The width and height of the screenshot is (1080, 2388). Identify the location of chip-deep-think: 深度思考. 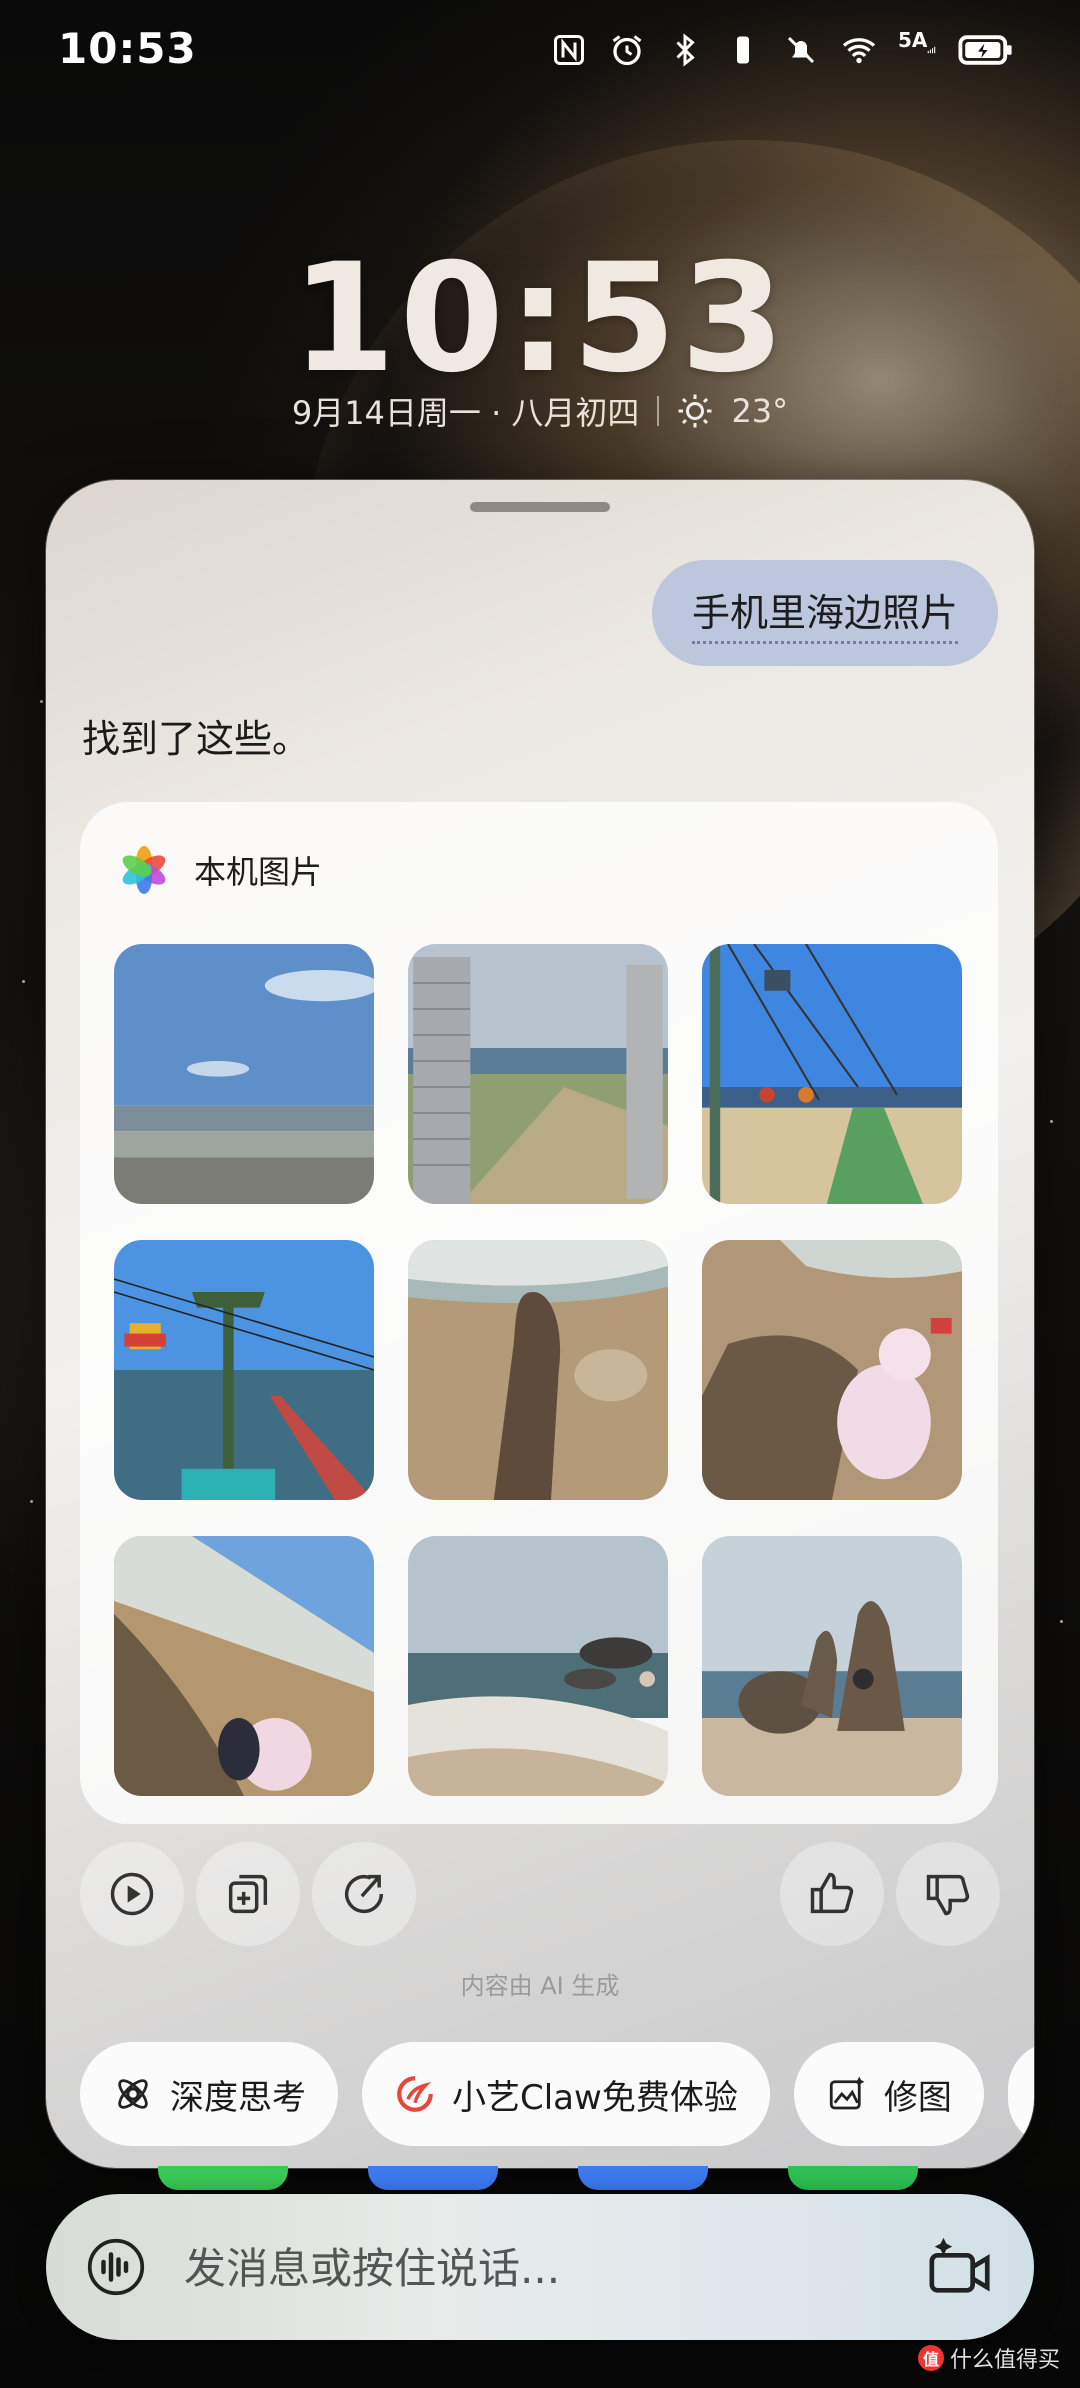
(209, 2094).